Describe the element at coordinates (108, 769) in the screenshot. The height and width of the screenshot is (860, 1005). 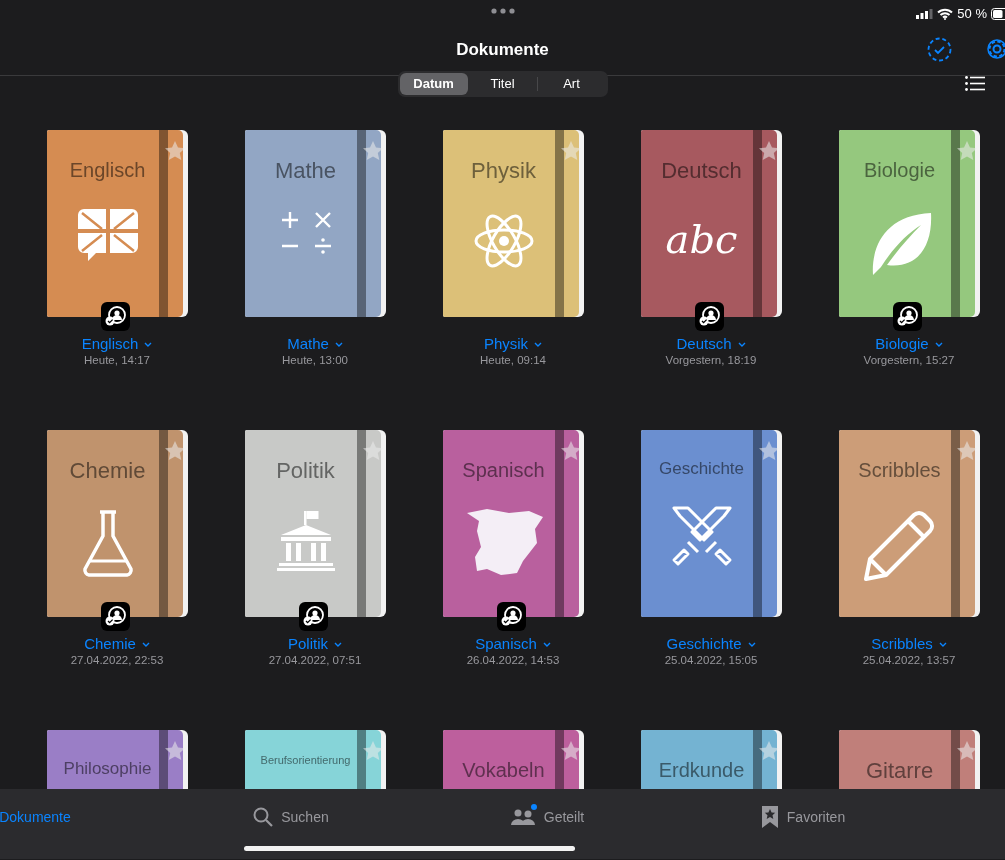
I see `cover-title: Philosophie` at that location.